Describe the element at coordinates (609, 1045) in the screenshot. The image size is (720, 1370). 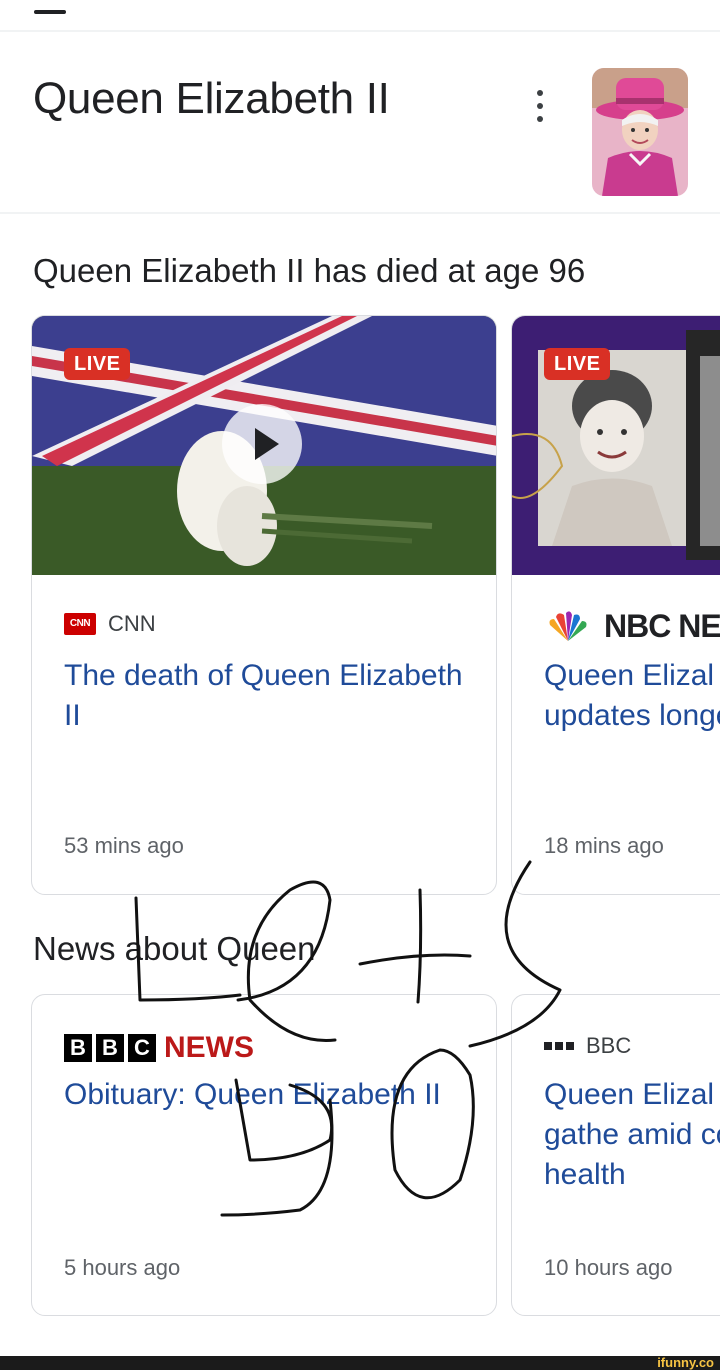
I see `source-name: BBC` at that location.